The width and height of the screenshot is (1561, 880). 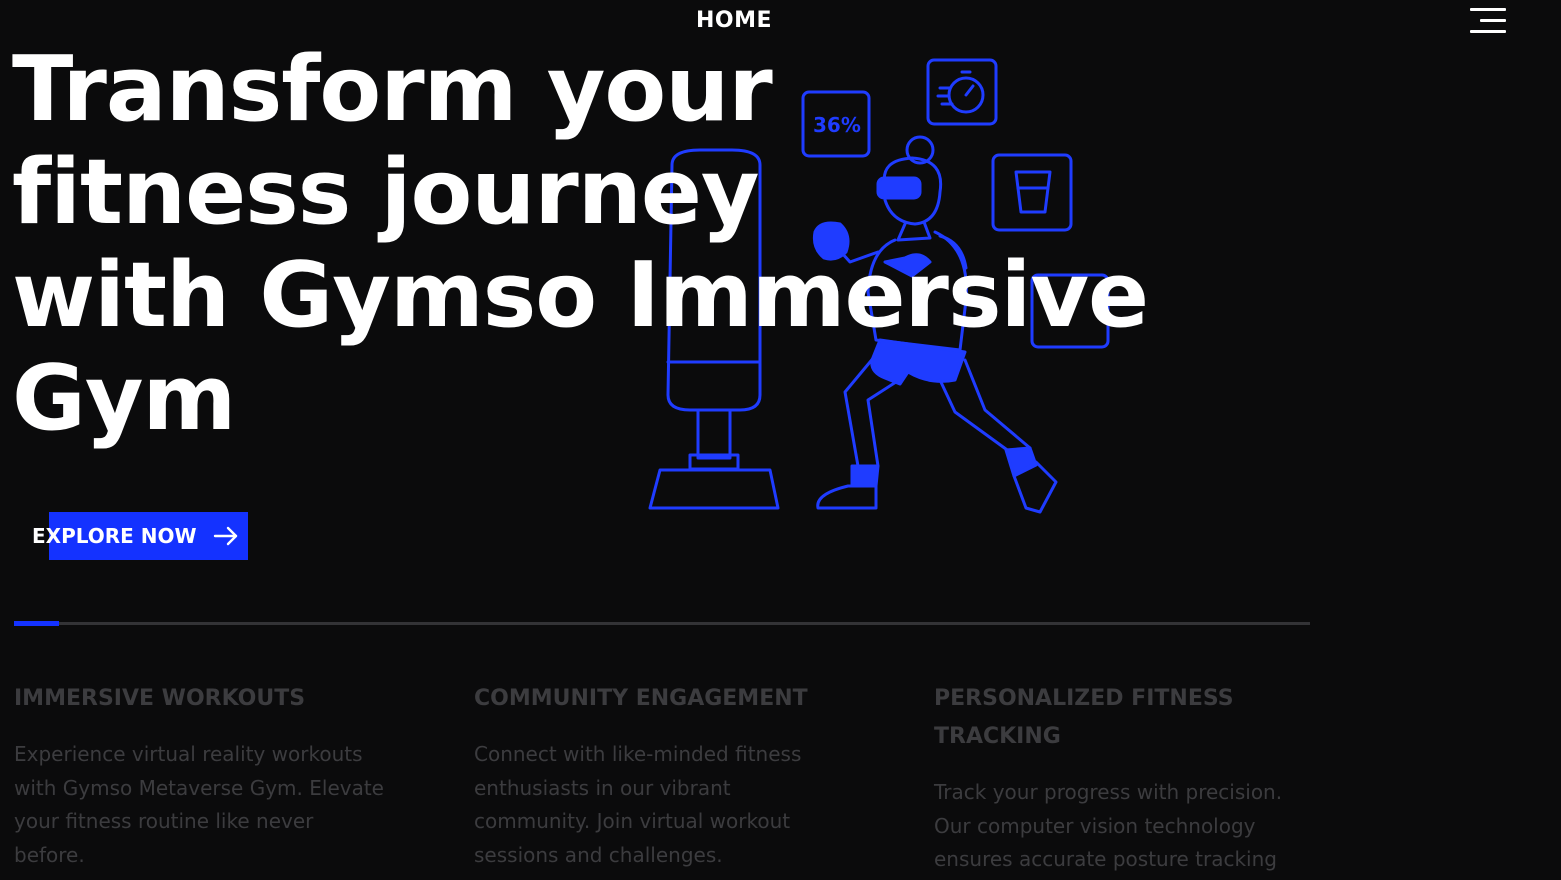 I want to click on explore-now-button: EXPLORE NOW, so click(x=135, y=536).